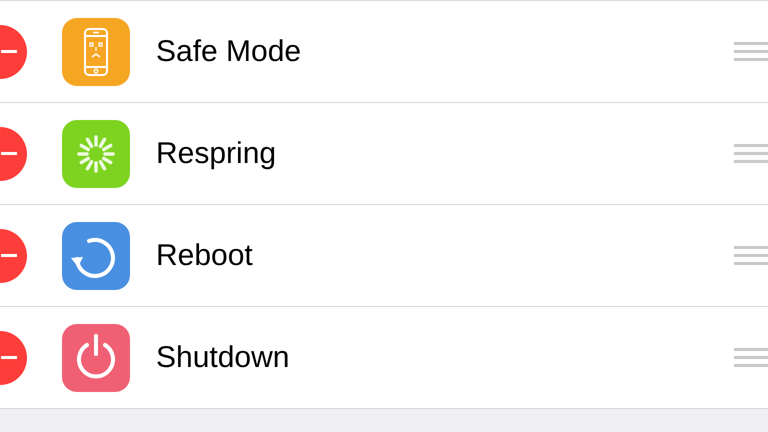 This screenshot has height=432, width=768. Describe the element at coordinates (217, 153) in the screenshot. I see `row-label: Respring` at that location.